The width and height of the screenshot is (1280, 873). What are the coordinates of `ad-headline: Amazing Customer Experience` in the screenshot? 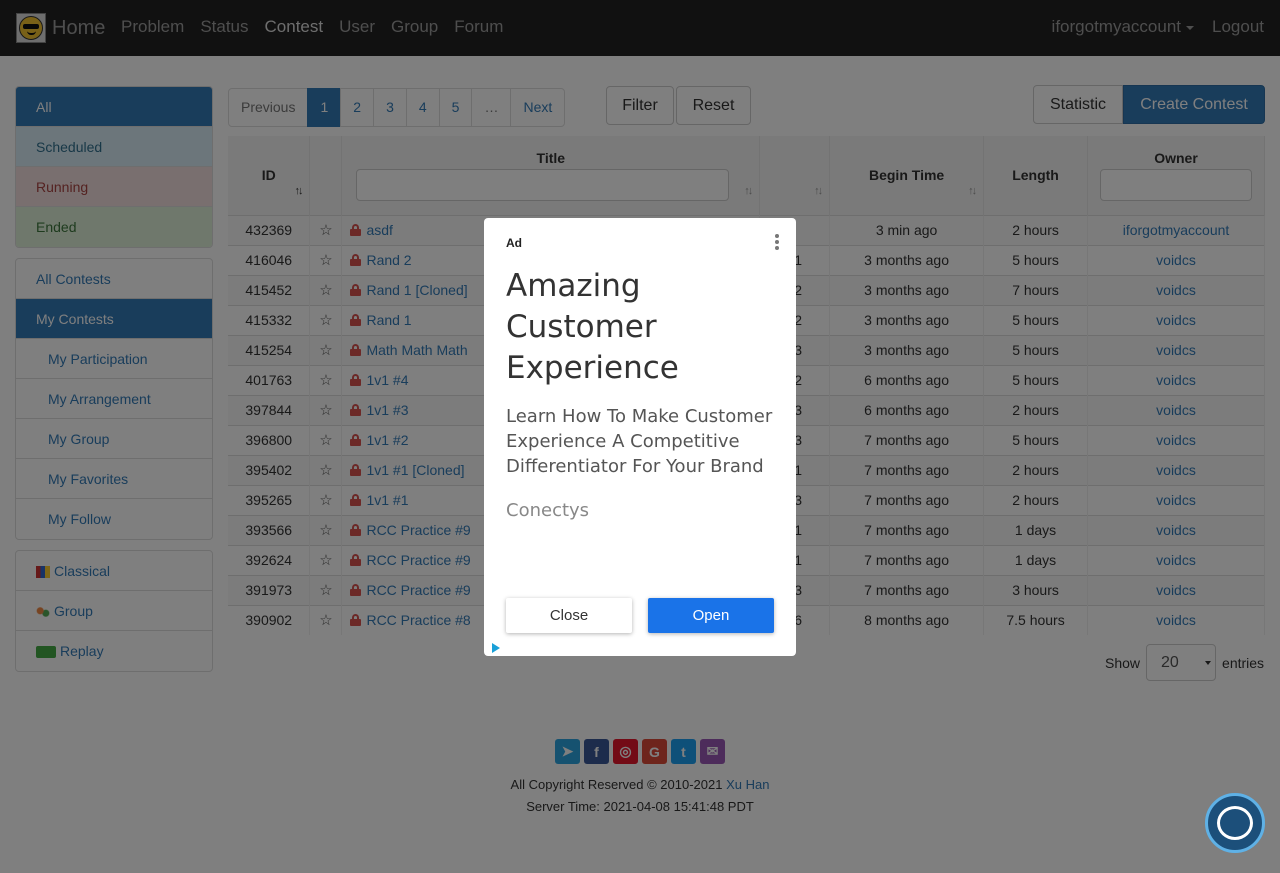 It's located at (641, 327).